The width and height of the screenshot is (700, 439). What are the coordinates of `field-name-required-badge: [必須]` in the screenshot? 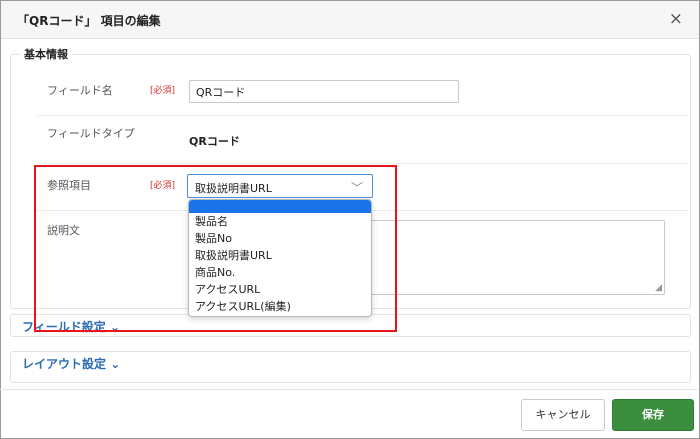 It's located at (163, 91).